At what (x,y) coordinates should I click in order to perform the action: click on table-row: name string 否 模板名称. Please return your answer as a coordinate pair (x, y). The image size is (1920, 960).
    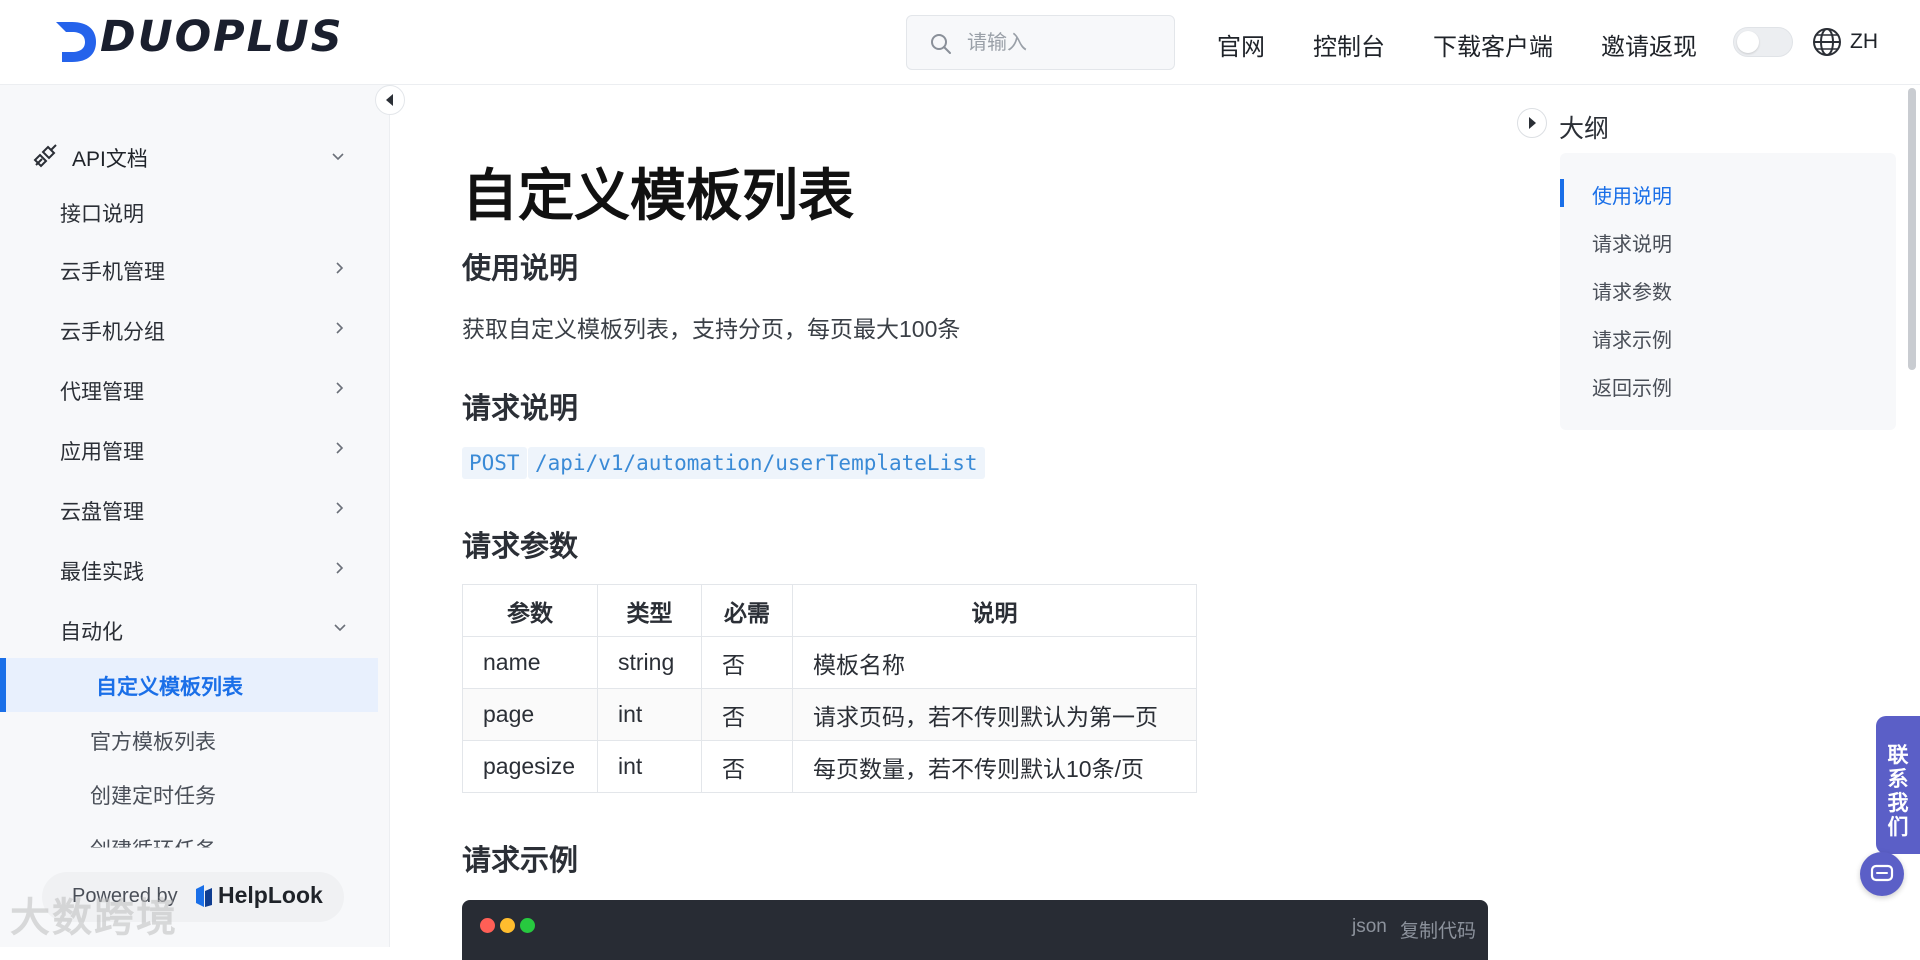
    Looking at the image, I should click on (829, 662).